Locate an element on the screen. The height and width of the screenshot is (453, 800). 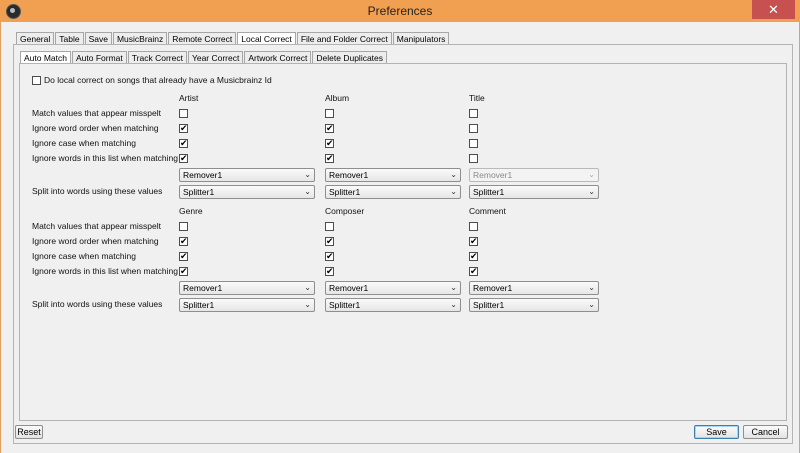
section2-remover-genre-dropdown: Remover1 ⌄ is located at coordinates (247, 288).